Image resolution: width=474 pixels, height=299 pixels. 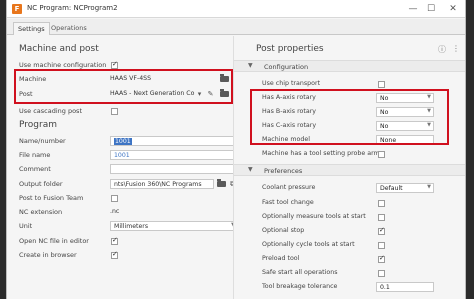 What do you see at coordinates (124, 241) in the screenshot?
I see `open-nc-row: Open NC file in editor` at bounding box center [124, 241].